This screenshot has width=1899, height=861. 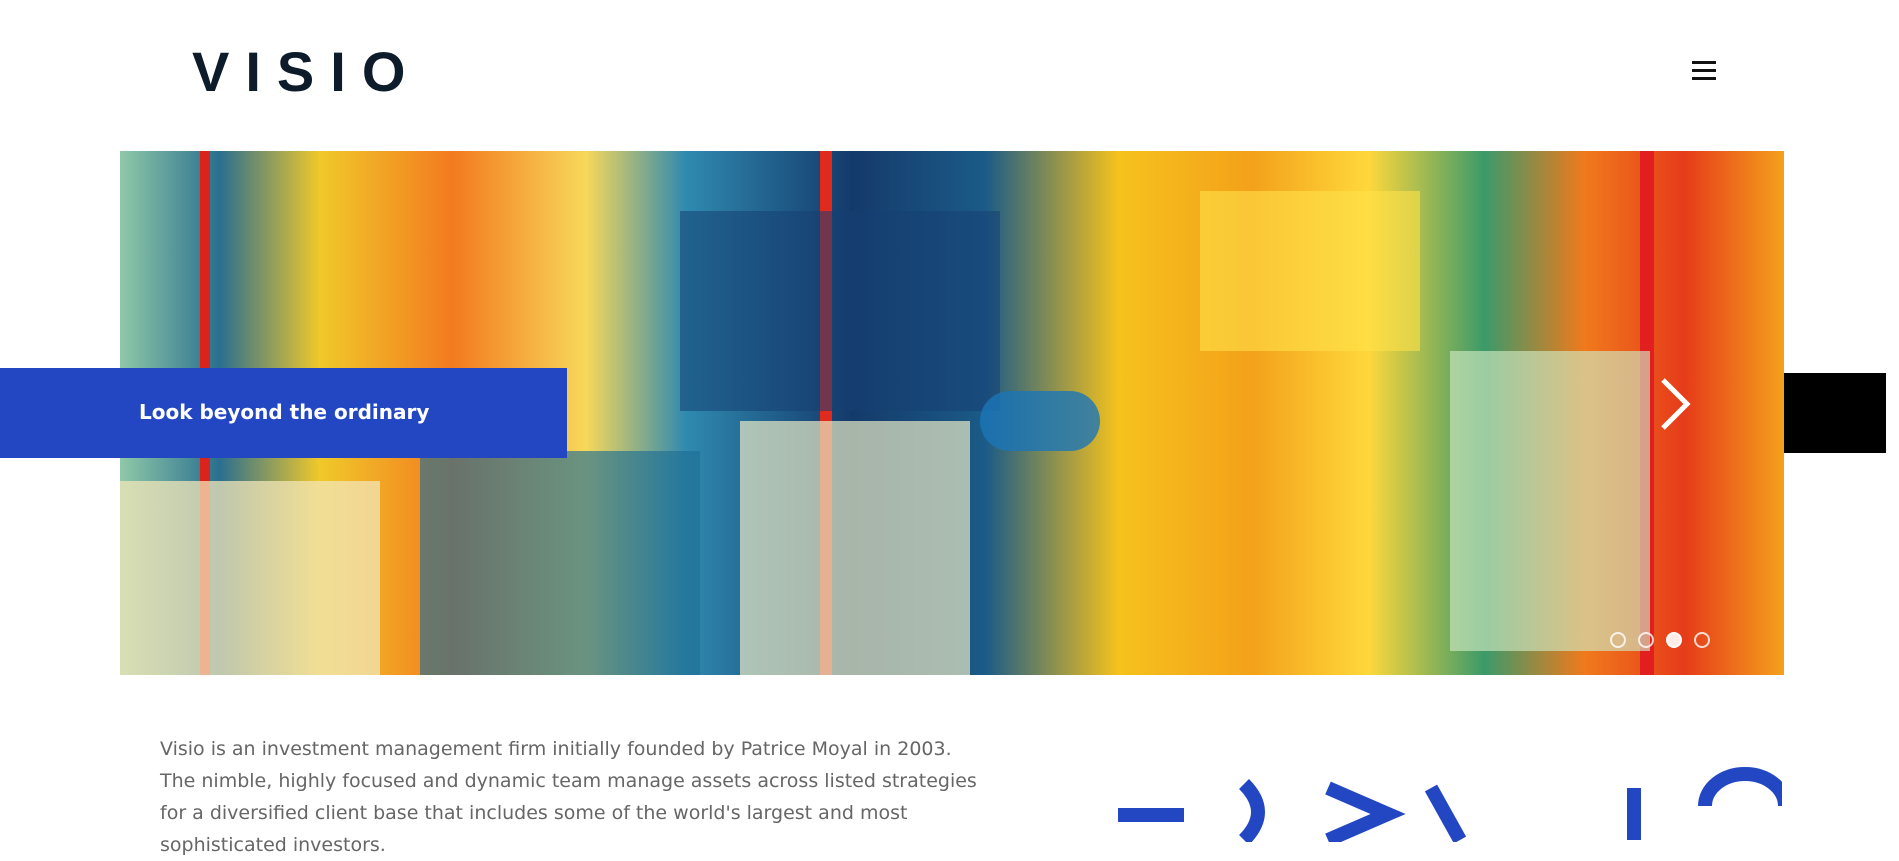 I want to click on hero-caption: Look beyond the ordinary, so click(x=283, y=413).